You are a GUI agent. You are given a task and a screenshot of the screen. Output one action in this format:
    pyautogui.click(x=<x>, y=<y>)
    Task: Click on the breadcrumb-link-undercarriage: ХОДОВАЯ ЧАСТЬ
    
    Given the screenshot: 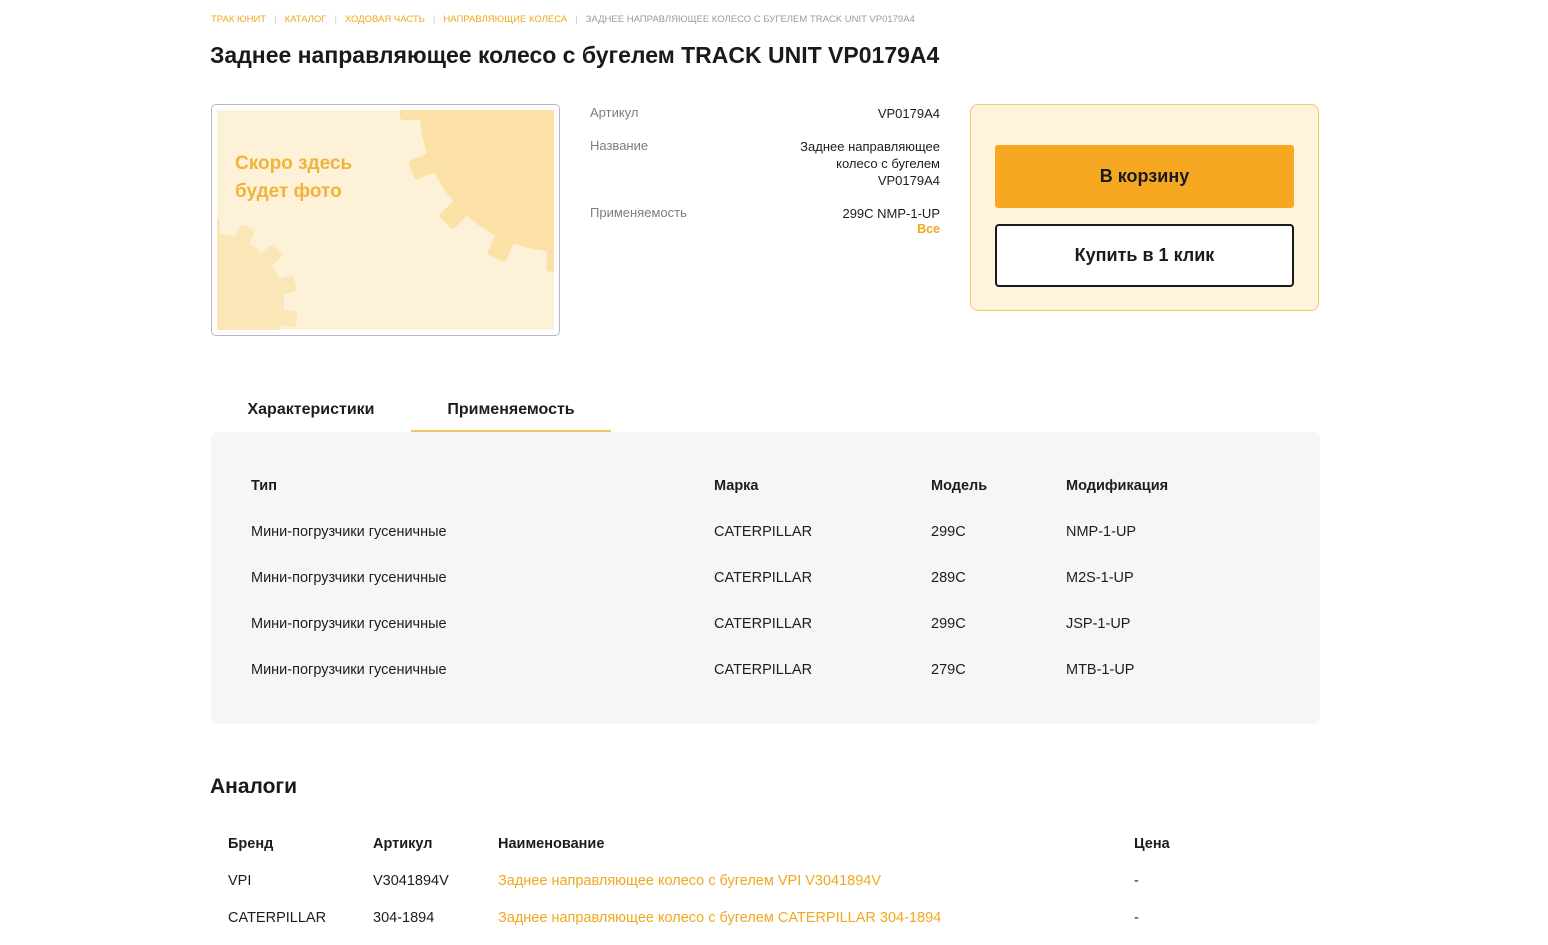 What is the action you would take?
    pyautogui.click(x=385, y=19)
    